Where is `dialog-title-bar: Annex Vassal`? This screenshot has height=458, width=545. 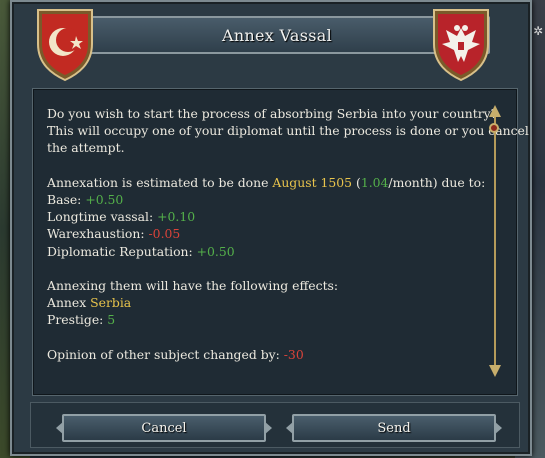 dialog-title-bar: Annex Vassal is located at coordinates (277, 35).